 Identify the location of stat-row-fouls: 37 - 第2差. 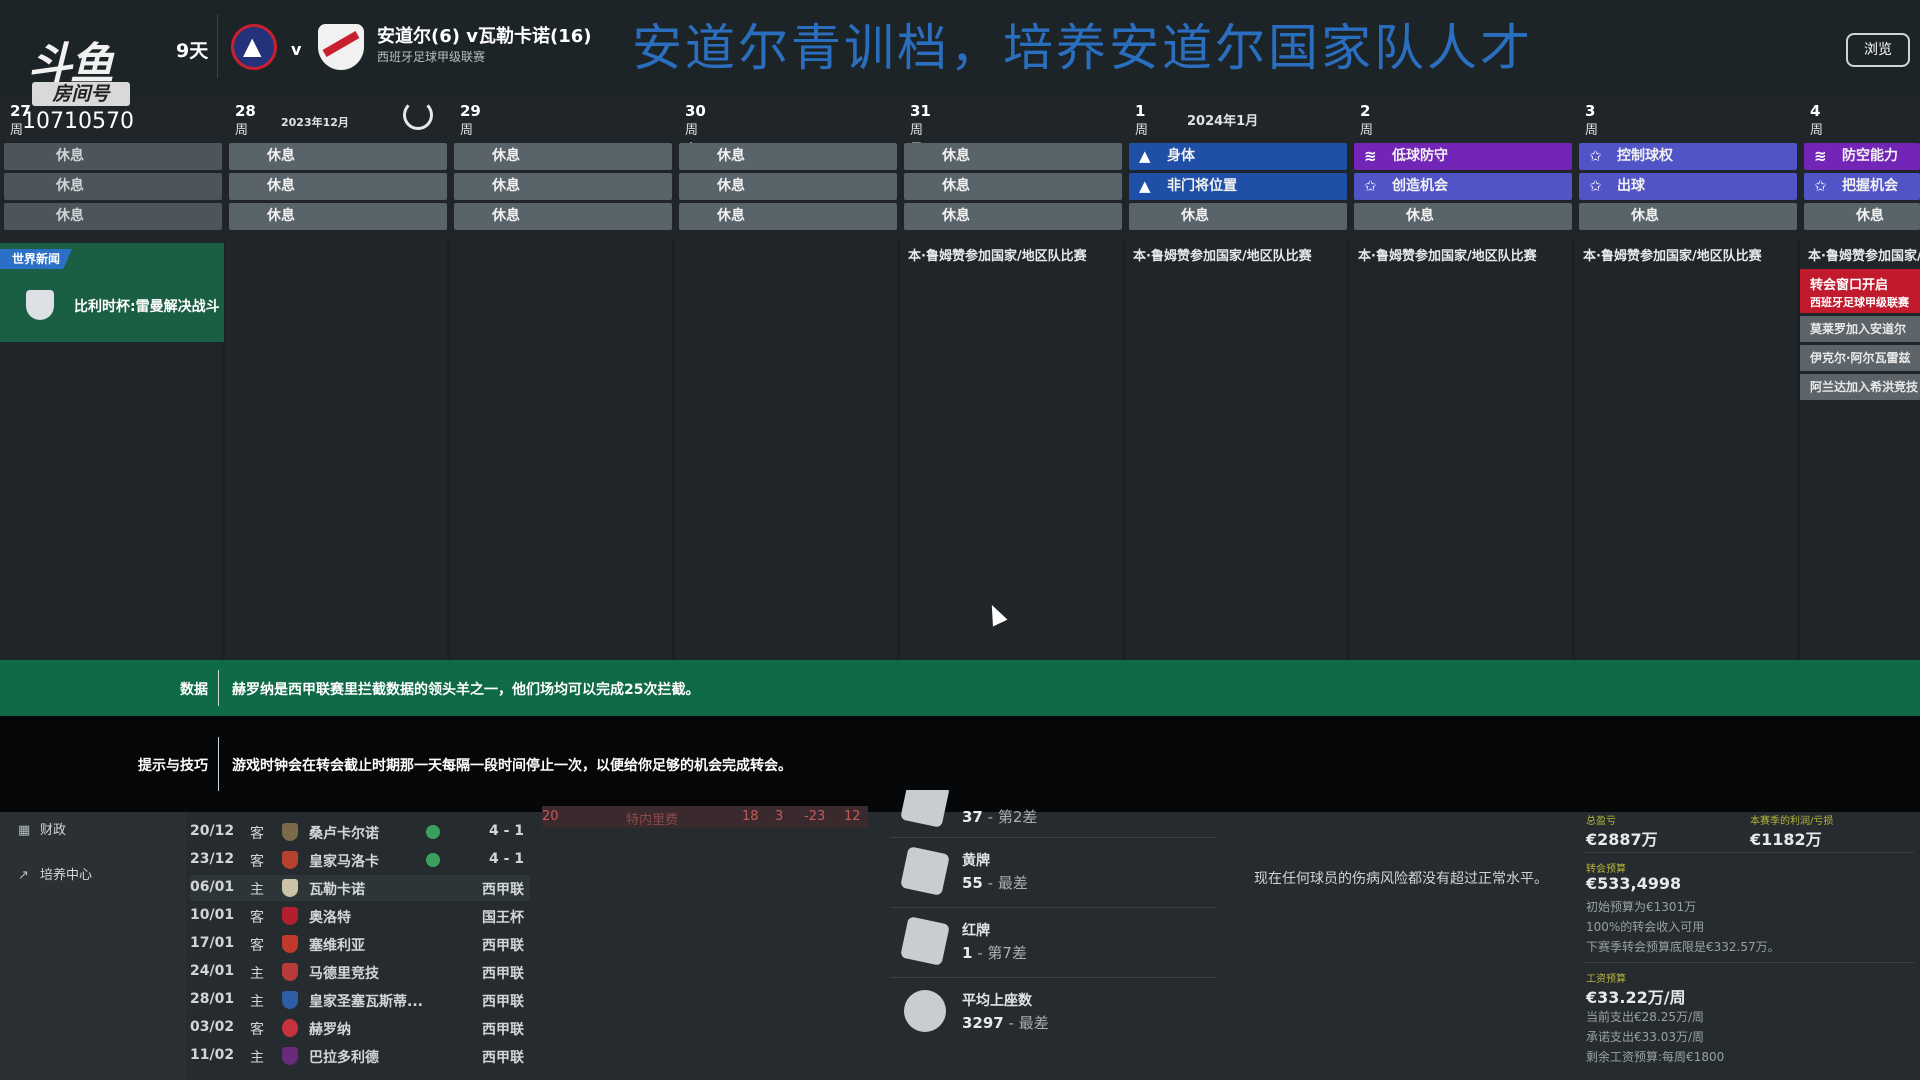
(1053, 814).